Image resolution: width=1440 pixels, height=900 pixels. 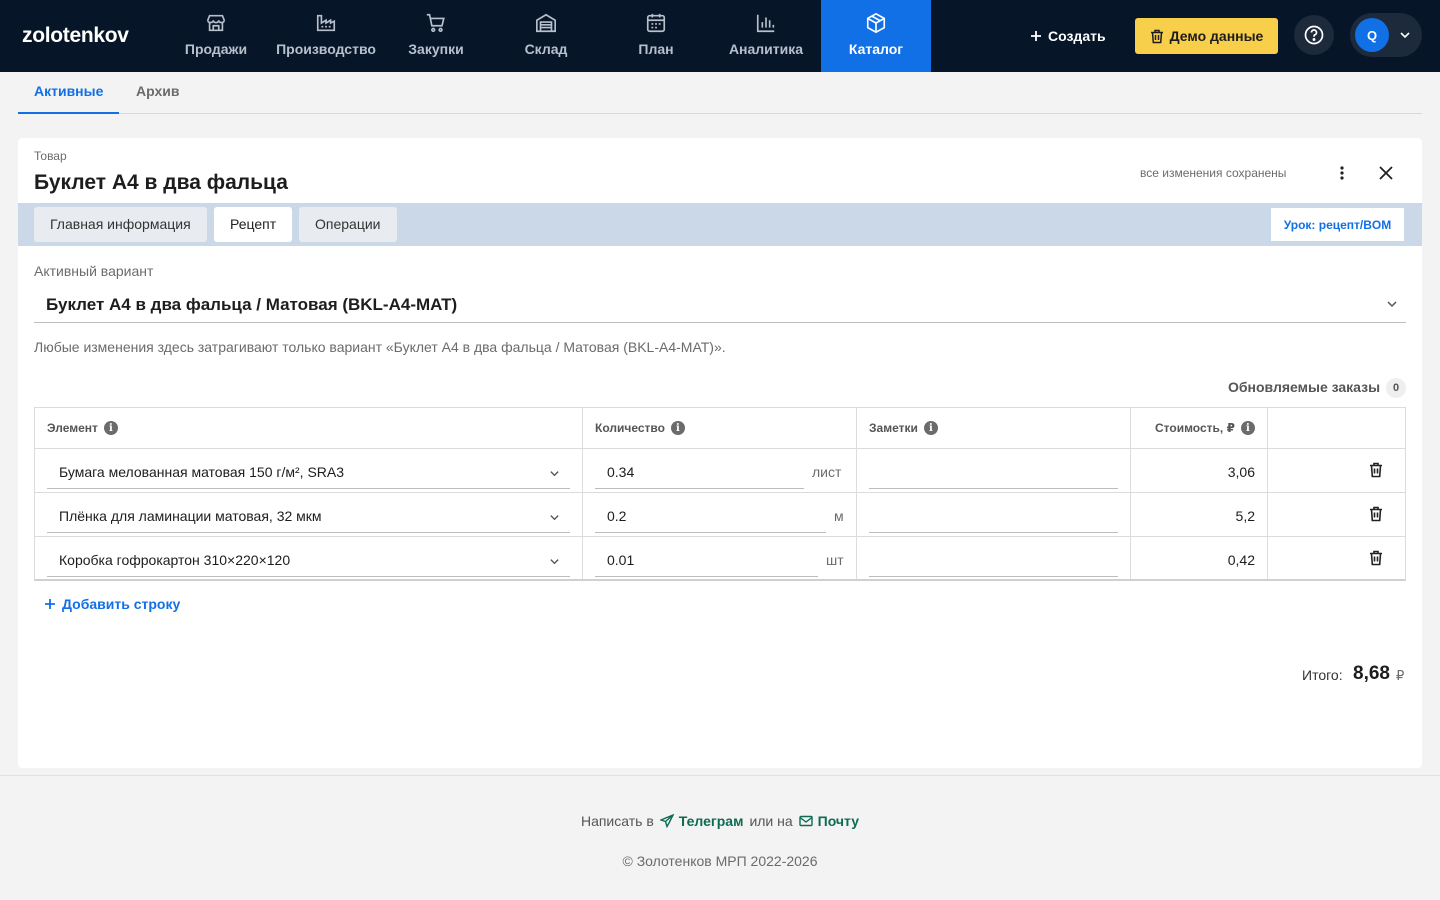 I want to click on telegram-link: Телеграм, so click(x=701, y=821).